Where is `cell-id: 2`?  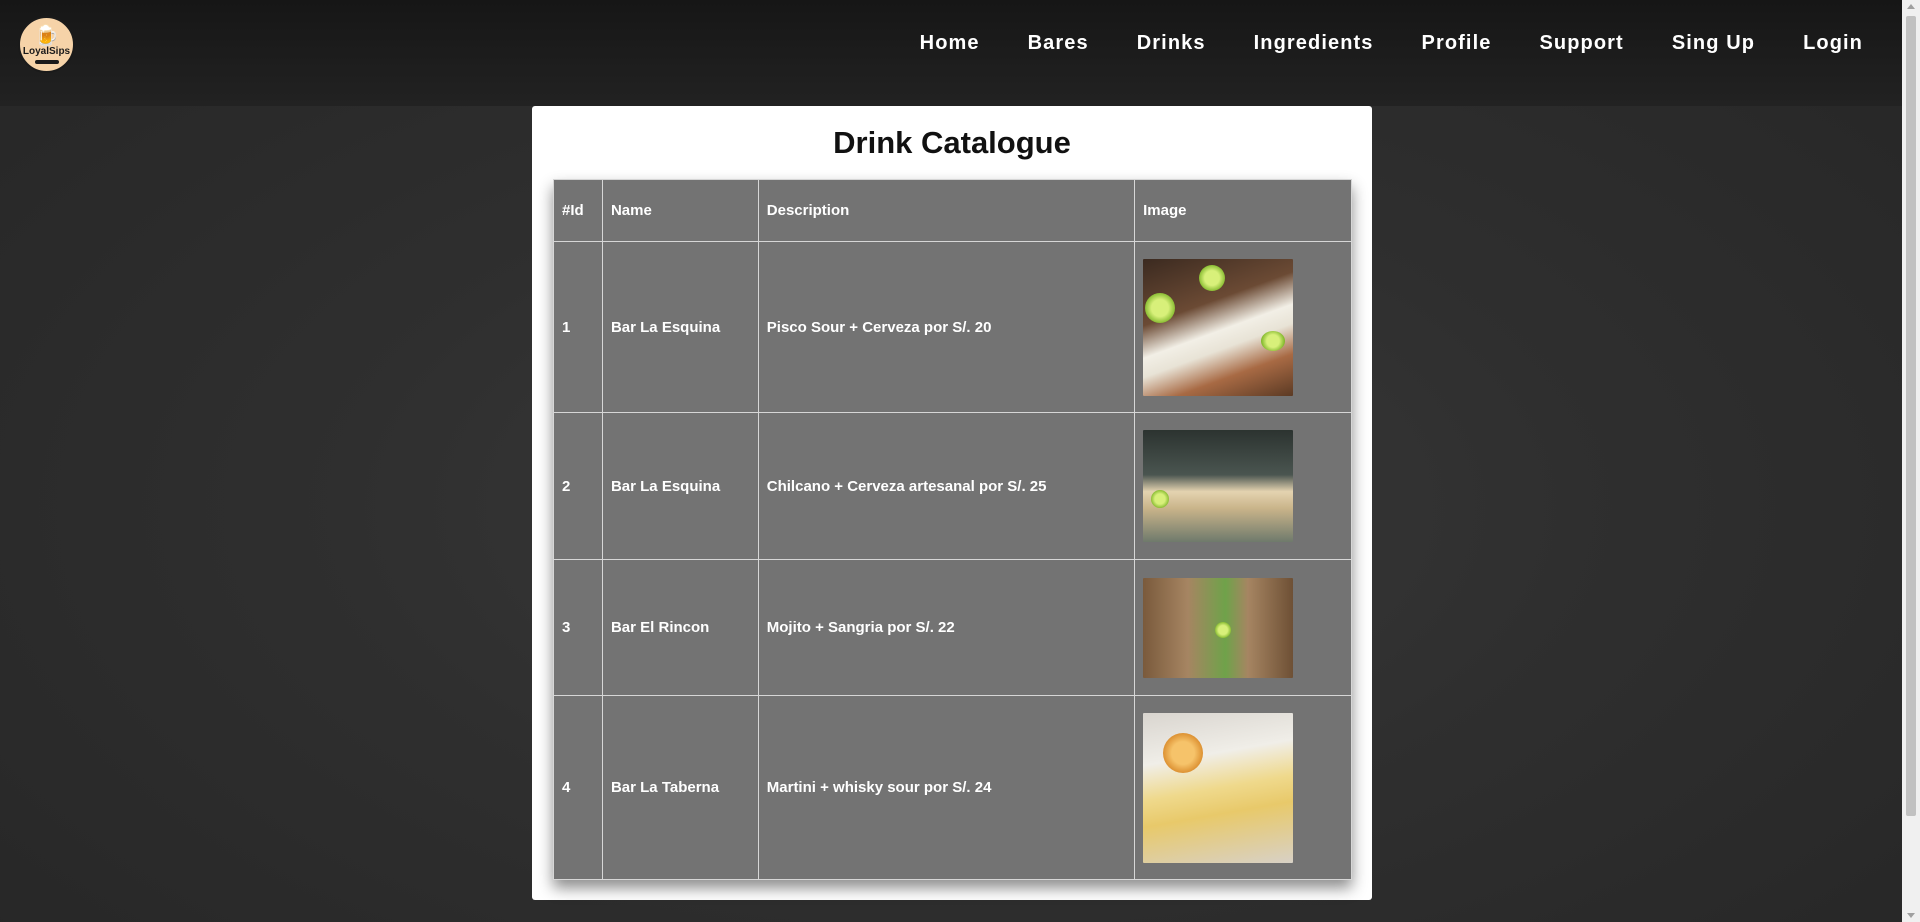
cell-id: 2 is located at coordinates (578, 486).